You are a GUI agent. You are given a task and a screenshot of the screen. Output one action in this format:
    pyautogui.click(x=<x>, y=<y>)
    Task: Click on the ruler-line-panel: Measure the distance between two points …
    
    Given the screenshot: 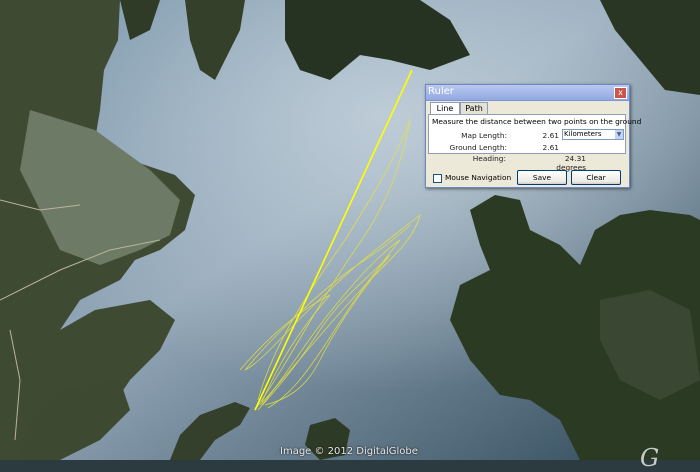 What is the action you would take?
    pyautogui.click(x=534, y=134)
    